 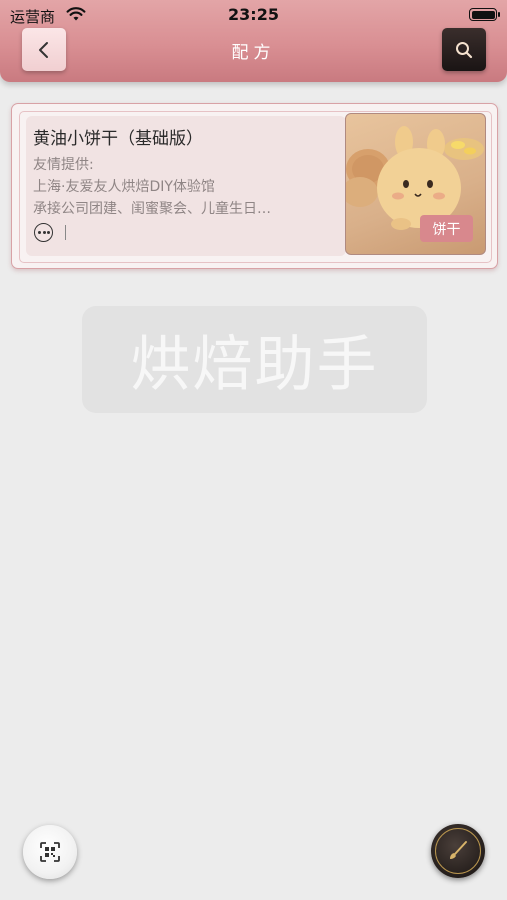 What do you see at coordinates (43, 232) in the screenshot?
I see `more-icon` at bounding box center [43, 232].